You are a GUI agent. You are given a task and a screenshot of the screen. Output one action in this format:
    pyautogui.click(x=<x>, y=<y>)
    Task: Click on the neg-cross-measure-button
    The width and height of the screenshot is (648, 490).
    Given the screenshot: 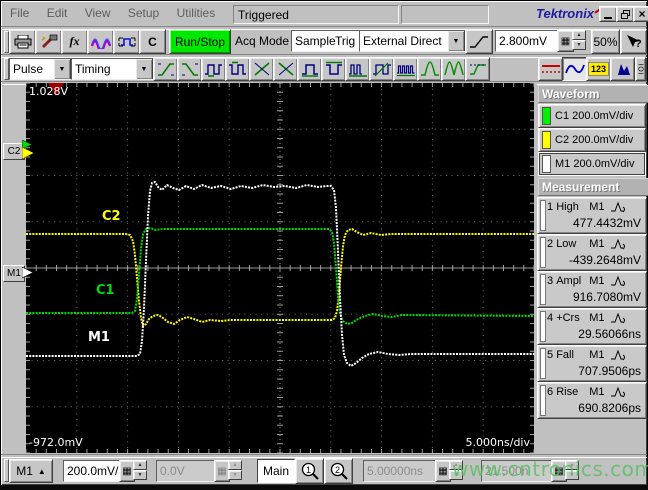 What is the action you would take?
    pyautogui.click(x=285, y=69)
    